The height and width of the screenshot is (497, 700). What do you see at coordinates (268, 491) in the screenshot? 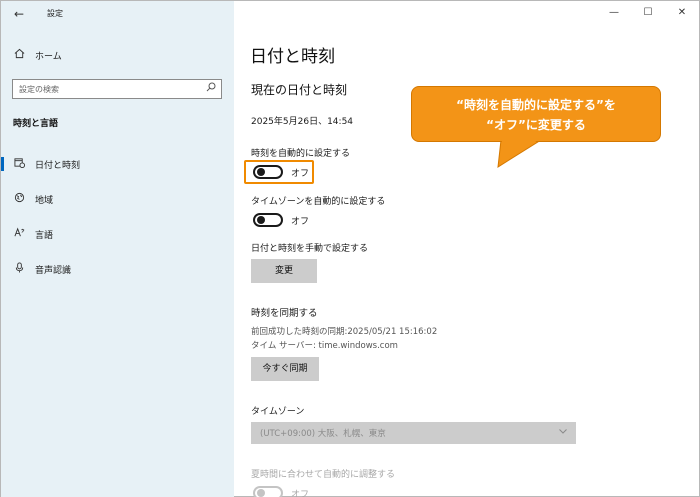
I see `dst-toggle` at bounding box center [268, 491].